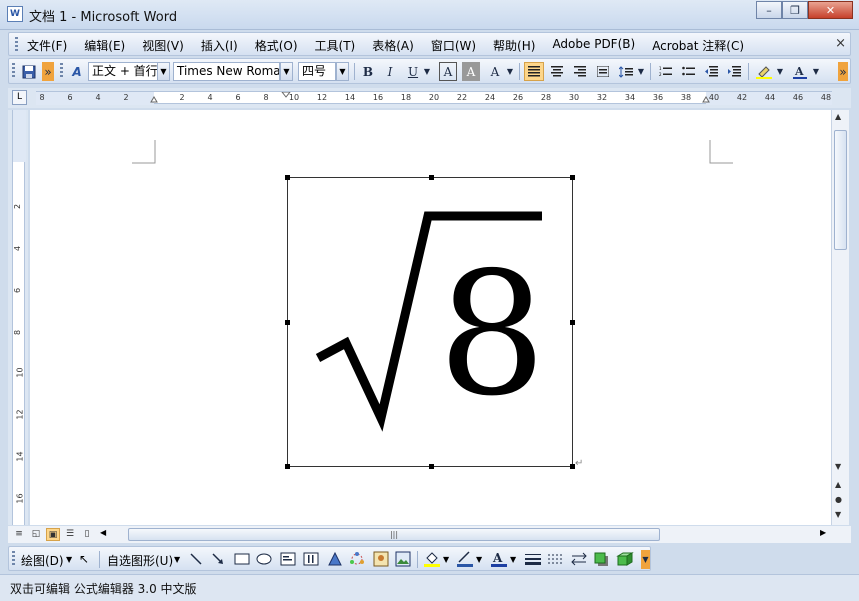  I want to click on menu-edit: 编辑(E), so click(104, 45).